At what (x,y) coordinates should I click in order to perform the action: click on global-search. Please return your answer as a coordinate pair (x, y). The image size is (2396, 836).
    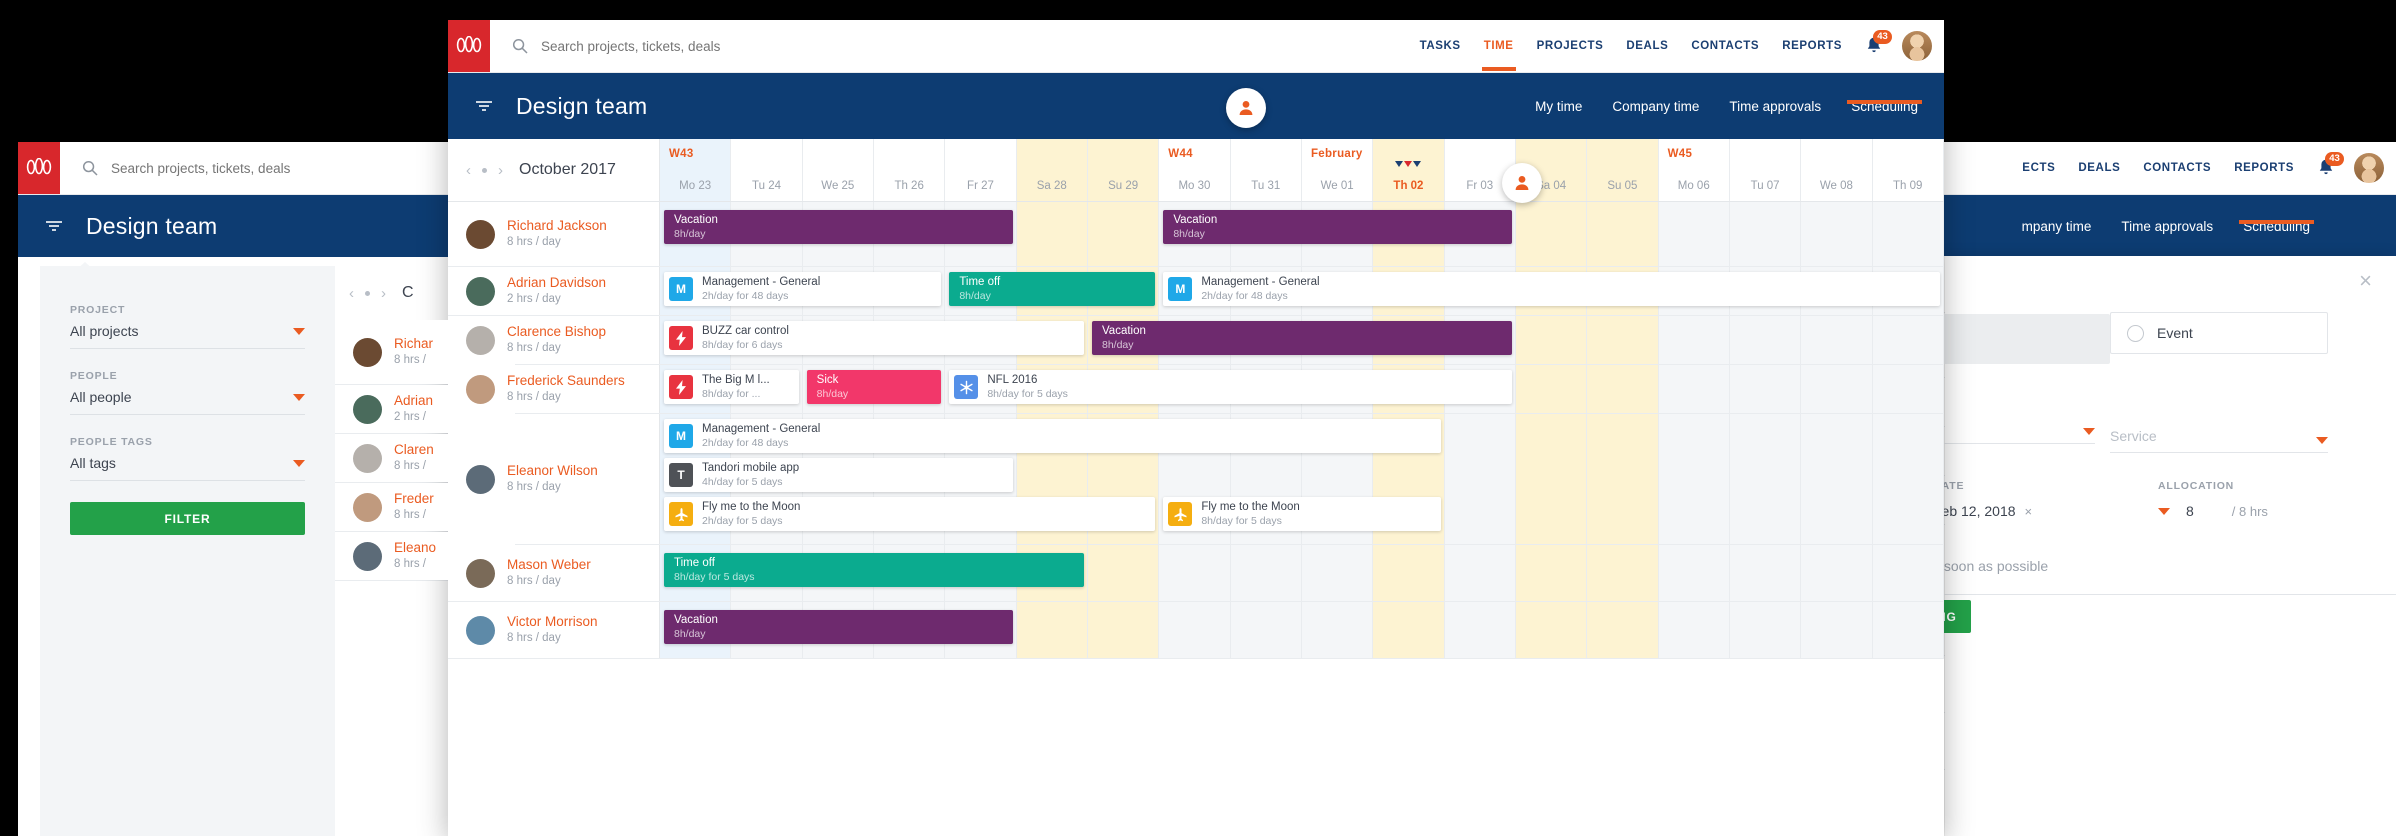
    Looking at the image, I should click on (966, 46).